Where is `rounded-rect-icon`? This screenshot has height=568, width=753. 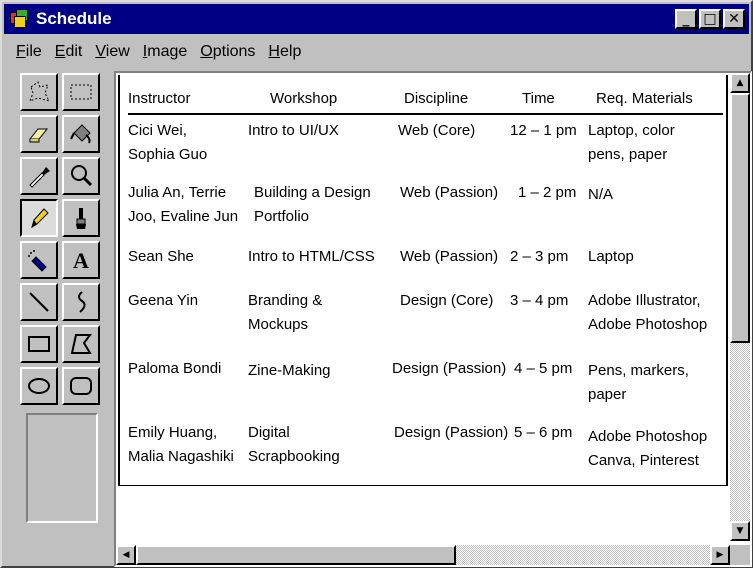 rounded-rect-icon is located at coordinates (81, 386).